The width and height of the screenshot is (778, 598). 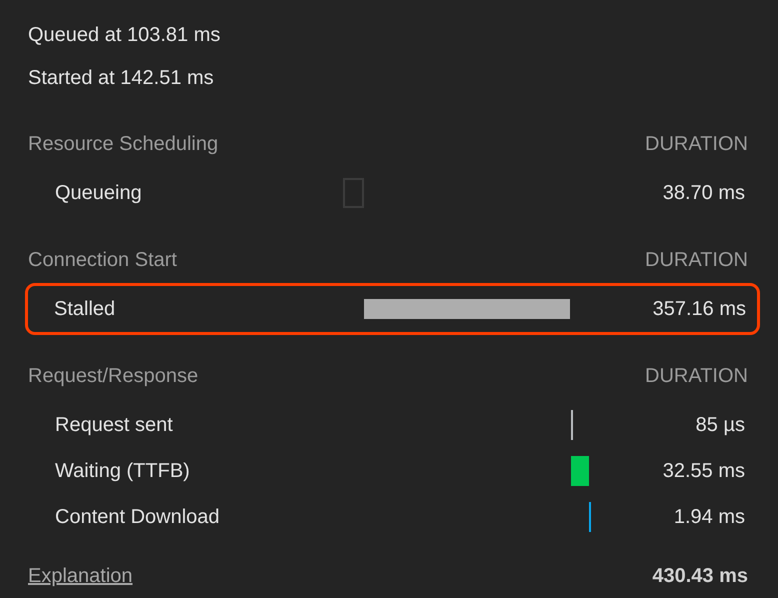 I want to click on duration-value: 32.55 ms, so click(x=703, y=471).